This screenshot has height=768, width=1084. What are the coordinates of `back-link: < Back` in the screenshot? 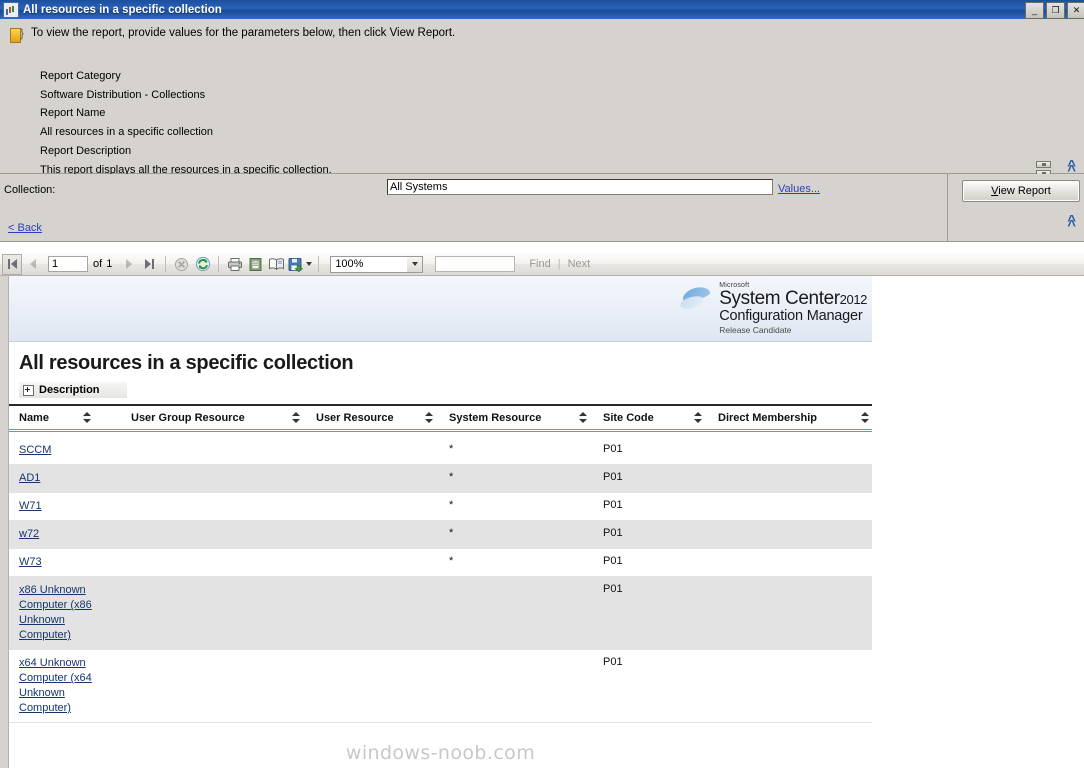 It's located at (25, 228).